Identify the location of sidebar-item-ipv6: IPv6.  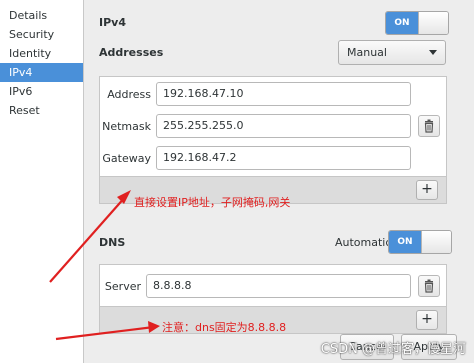
(41, 91).